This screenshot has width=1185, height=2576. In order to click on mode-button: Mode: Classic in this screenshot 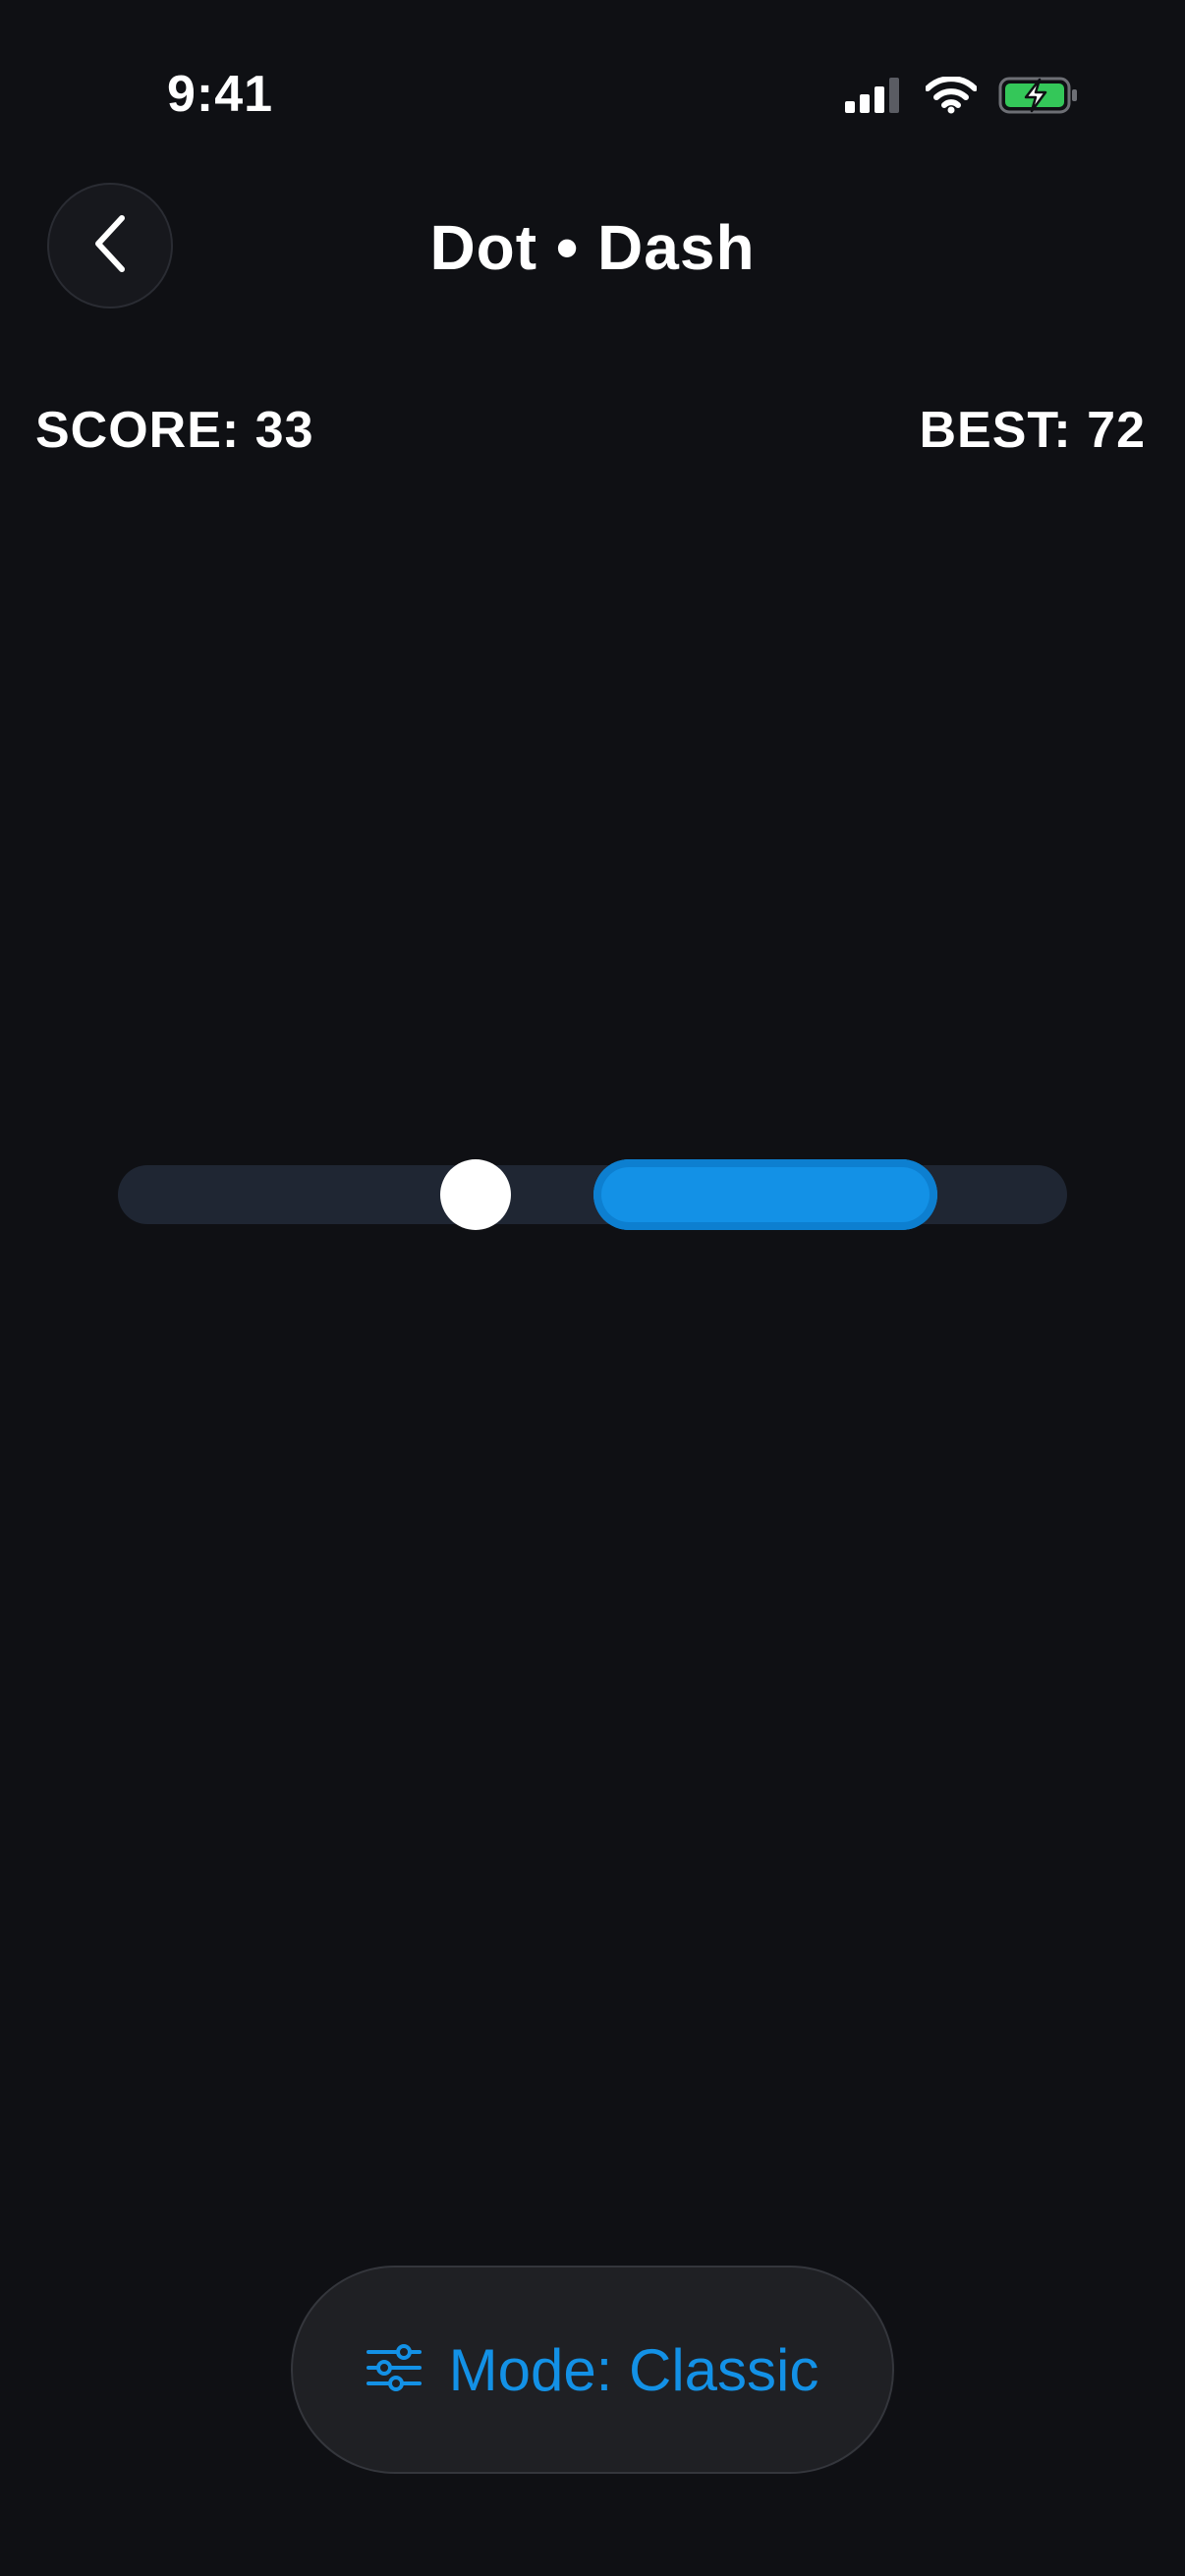, I will do `click(592, 2370)`.